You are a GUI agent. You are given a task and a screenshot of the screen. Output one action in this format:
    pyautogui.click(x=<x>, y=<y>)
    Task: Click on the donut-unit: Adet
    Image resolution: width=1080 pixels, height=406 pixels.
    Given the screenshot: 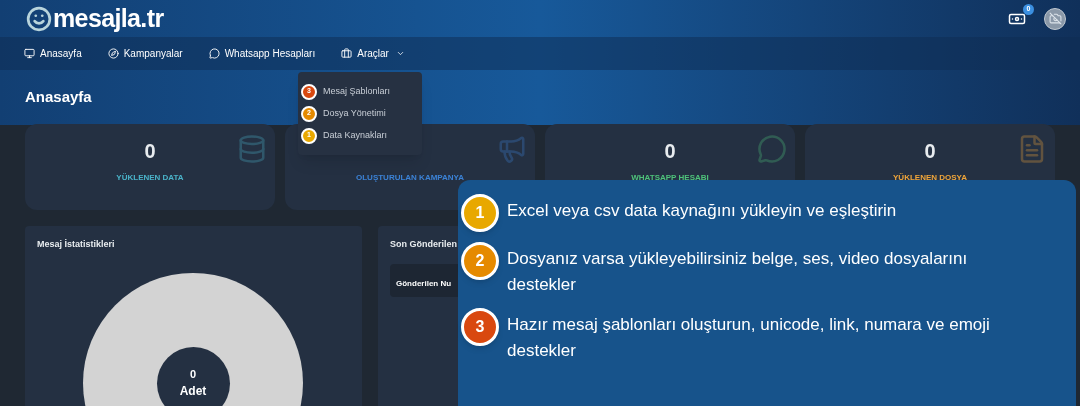 What is the action you would take?
    pyautogui.click(x=193, y=392)
    